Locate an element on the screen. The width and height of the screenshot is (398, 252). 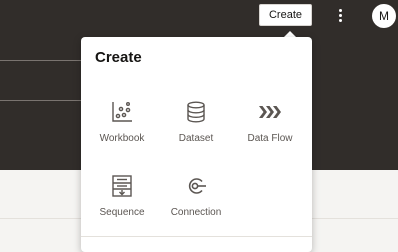
sequence-icon is located at coordinates (122, 186).